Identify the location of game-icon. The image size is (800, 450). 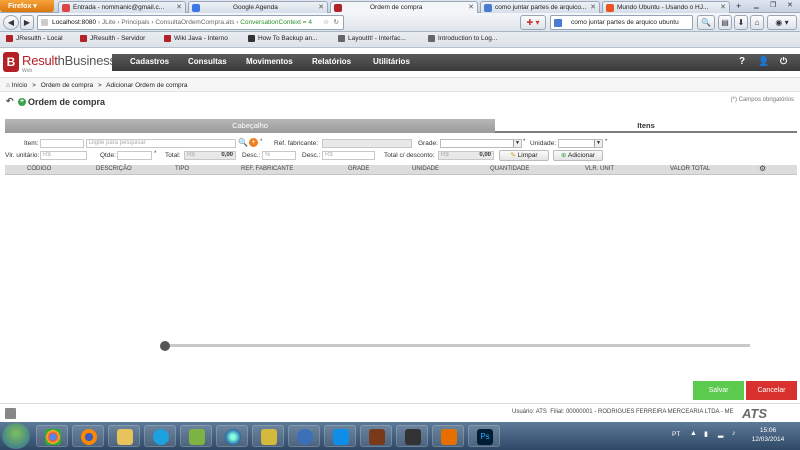
(377, 437).